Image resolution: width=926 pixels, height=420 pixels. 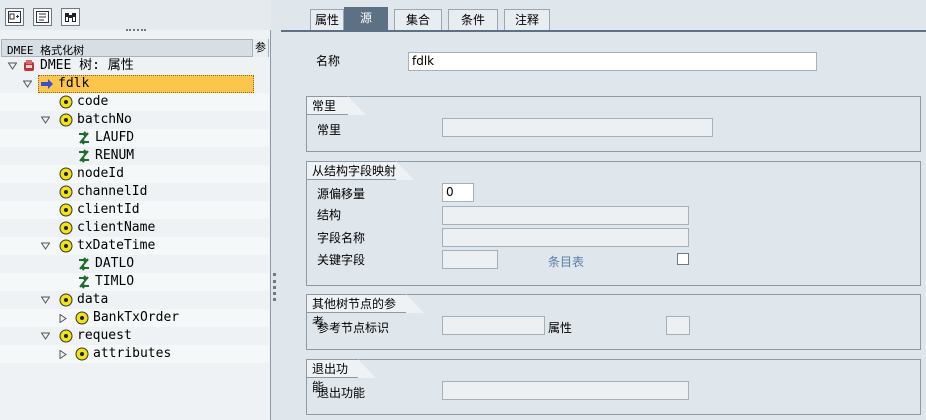 I want to click on arrow-right-icon, so click(x=47, y=84).